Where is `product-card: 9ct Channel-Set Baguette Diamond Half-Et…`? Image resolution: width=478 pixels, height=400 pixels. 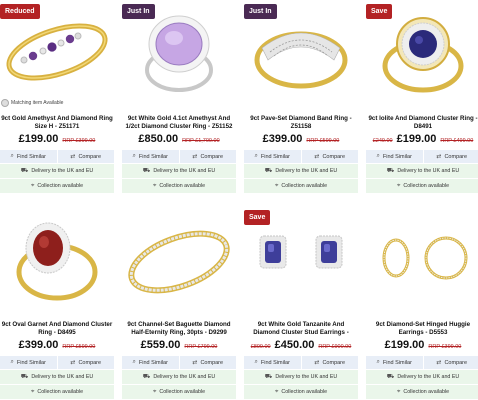
product-card: 9ct Channel-Set Baguette Diamond Half-Et… is located at coordinates (179, 303).